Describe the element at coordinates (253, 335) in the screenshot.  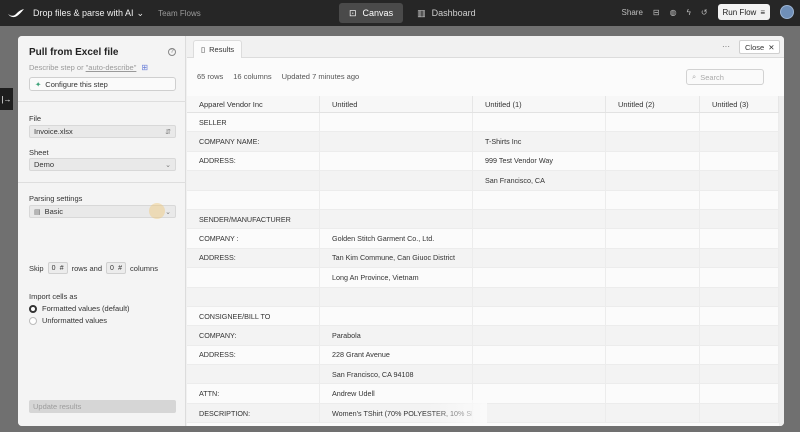
I see `table-cell: COMPANY:` at that location.